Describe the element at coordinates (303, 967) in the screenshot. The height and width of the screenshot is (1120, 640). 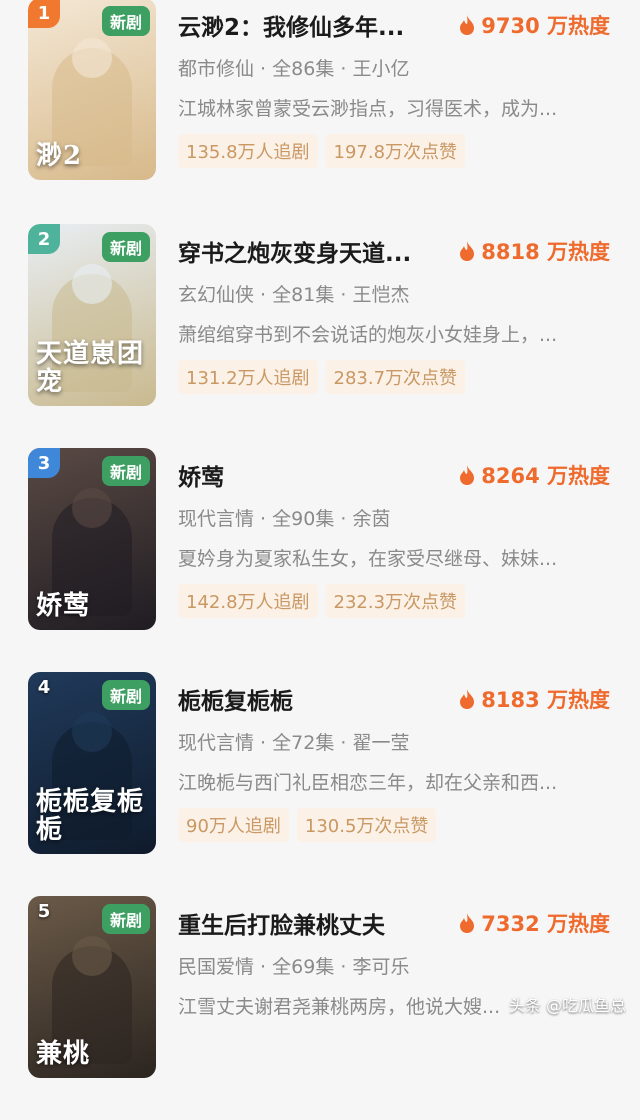
I see `episode-count: 全69集` at that location.